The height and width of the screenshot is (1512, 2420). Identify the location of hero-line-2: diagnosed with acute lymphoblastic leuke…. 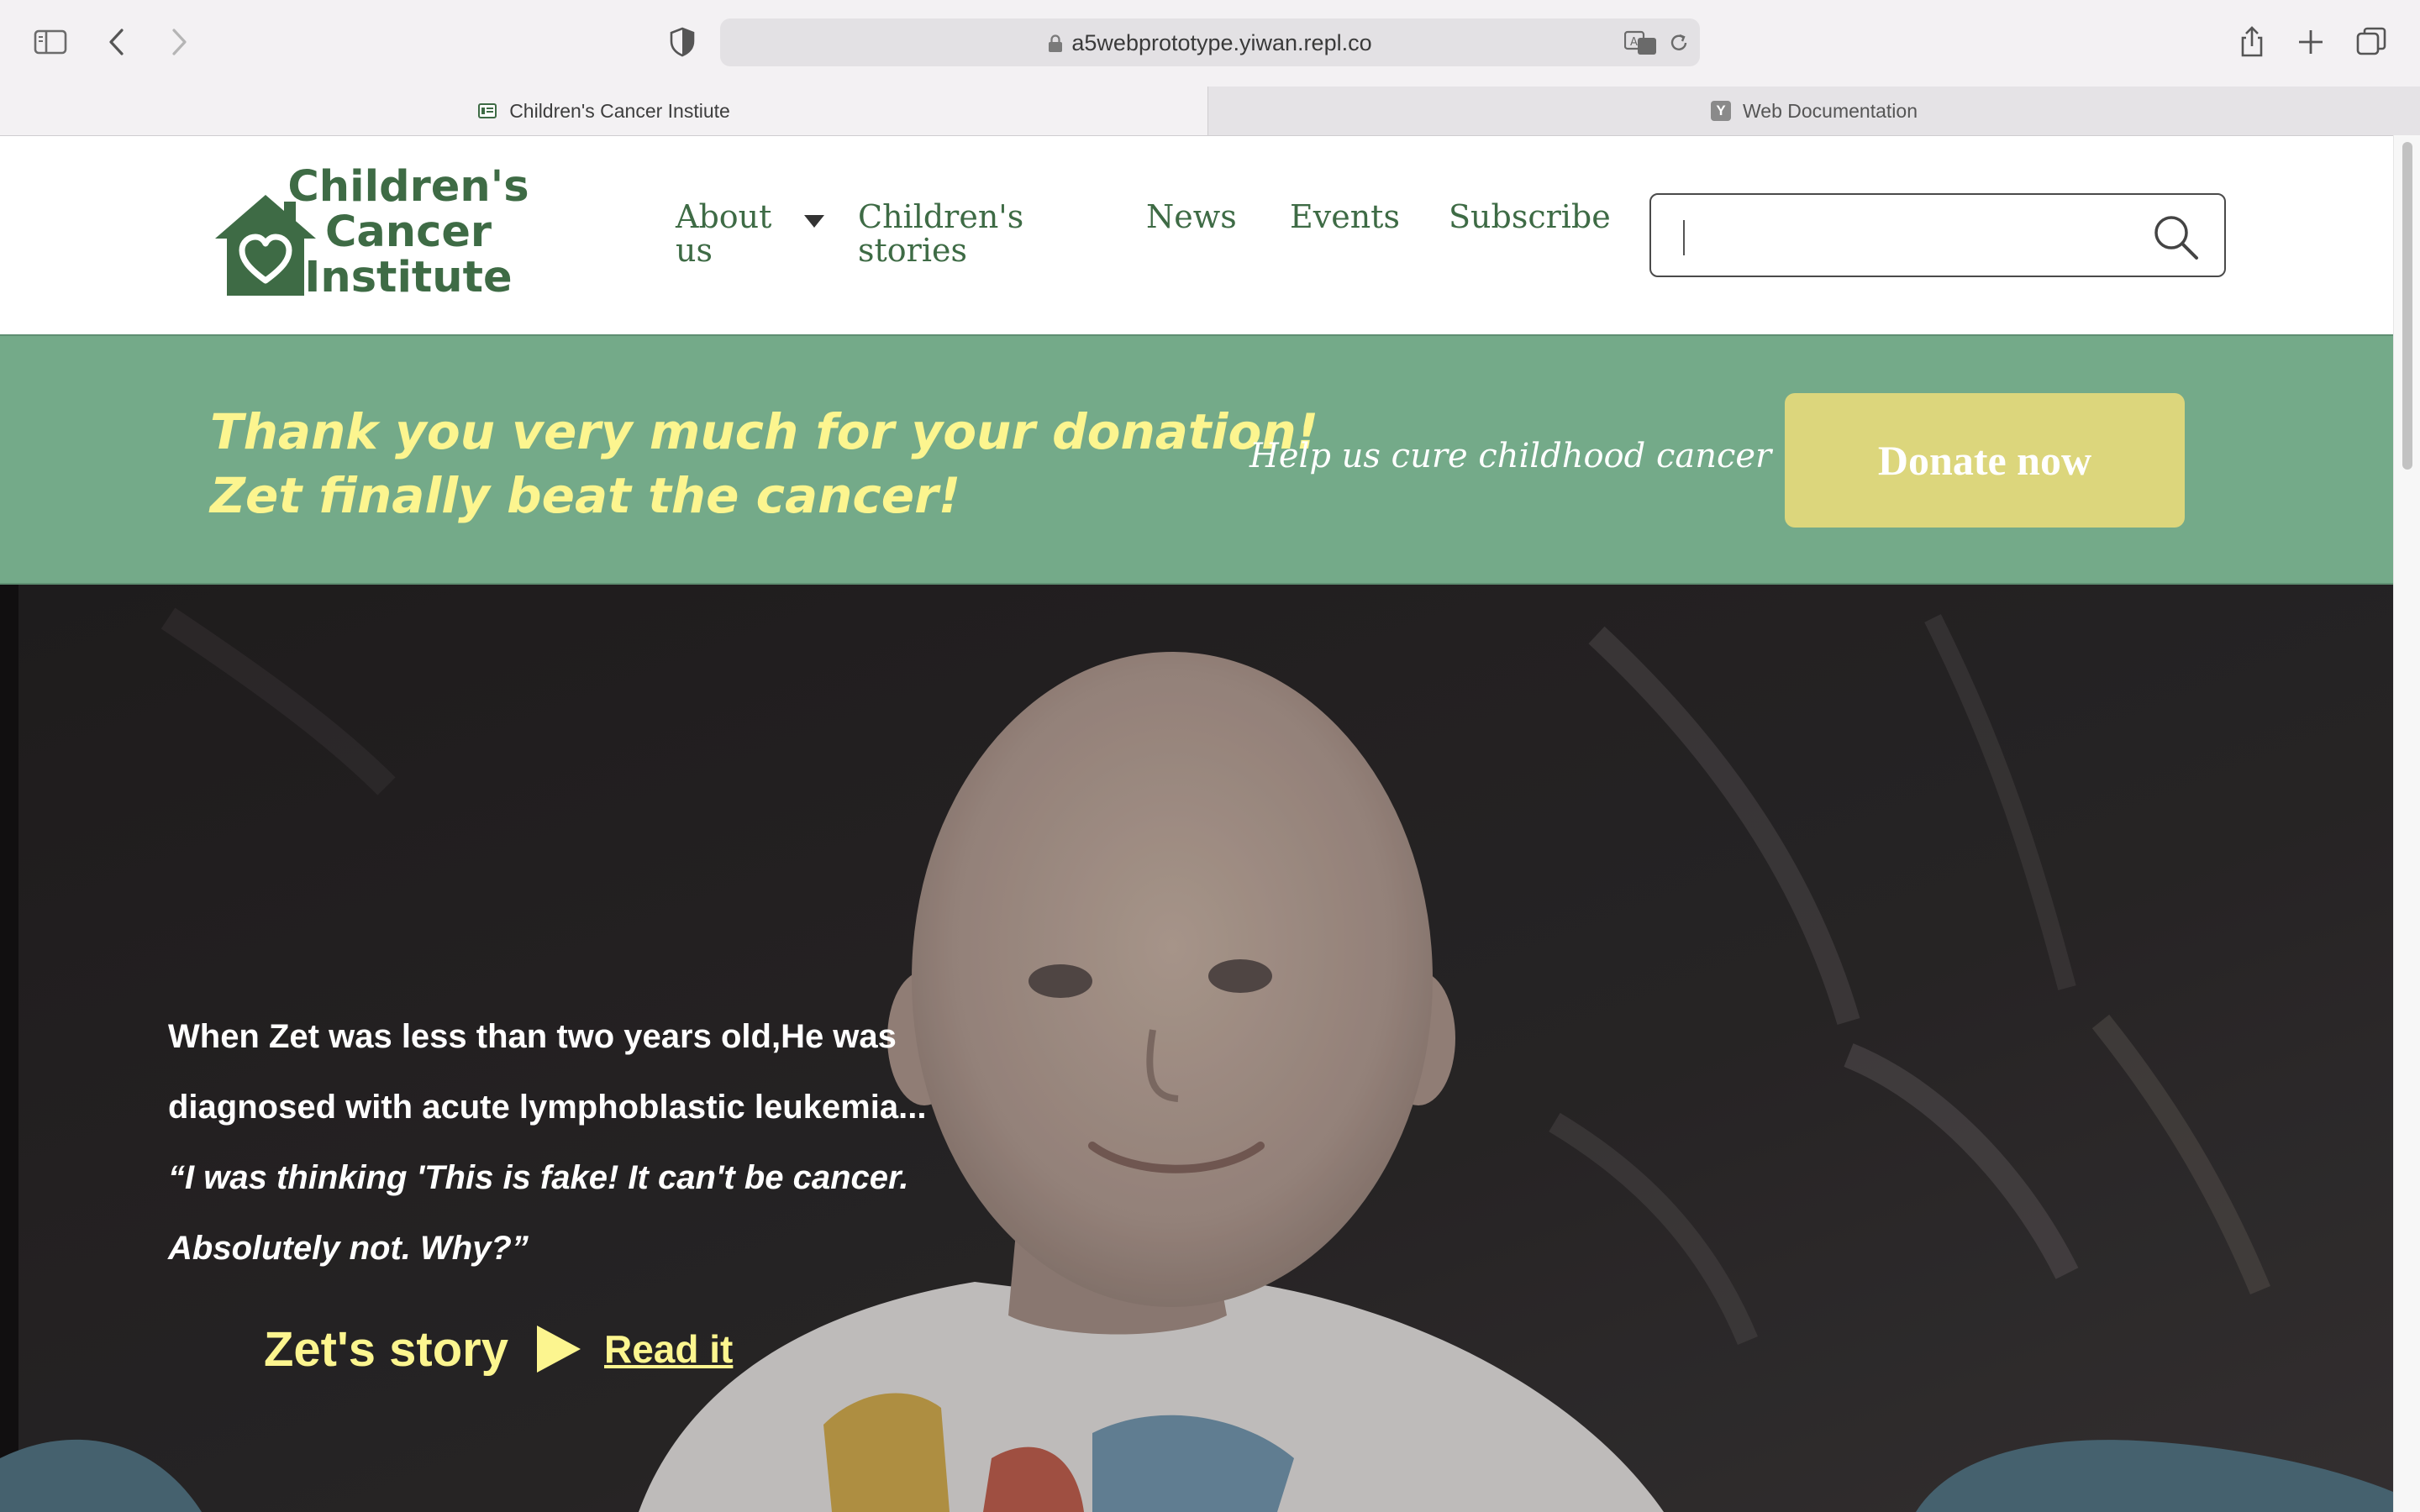
(547, 1107).